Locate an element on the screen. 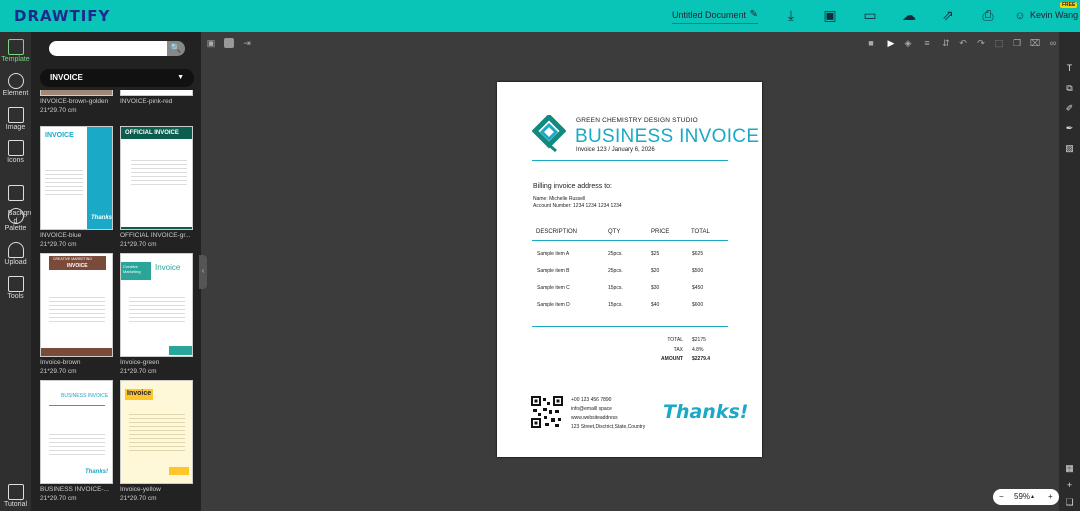 This screenshot has width=1080, height=511. rail-label: Icons is located at coordinates (15, 160).